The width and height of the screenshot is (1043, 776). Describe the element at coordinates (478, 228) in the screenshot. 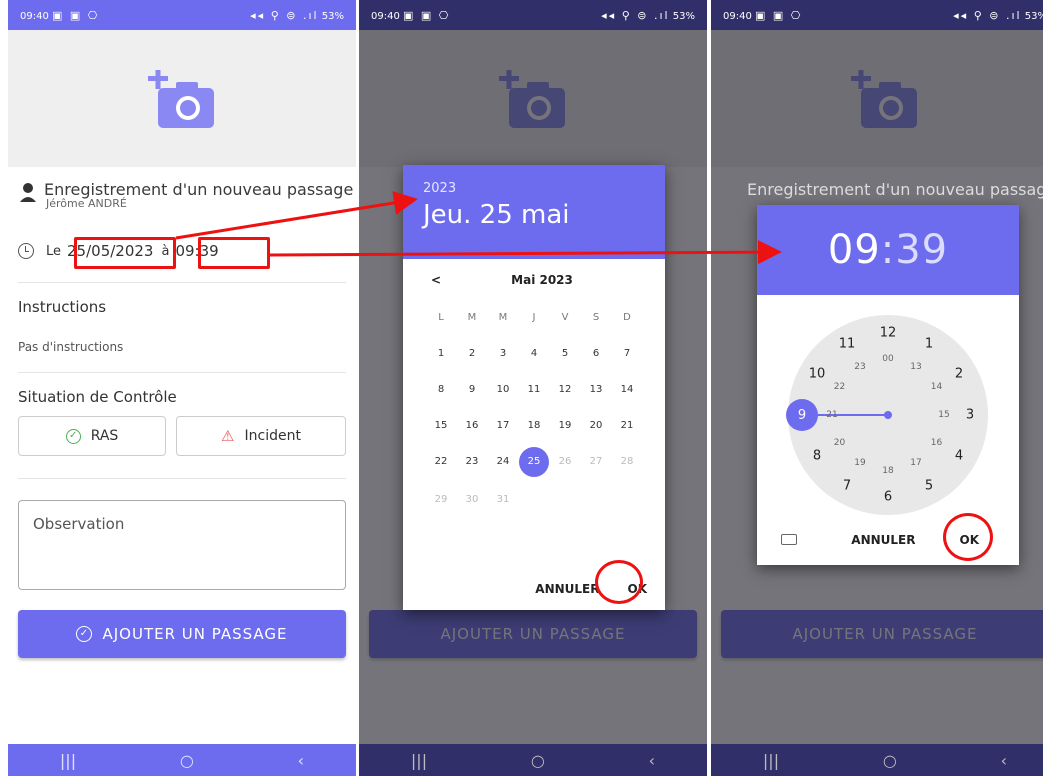

I see `annotation-arrows` at that location.